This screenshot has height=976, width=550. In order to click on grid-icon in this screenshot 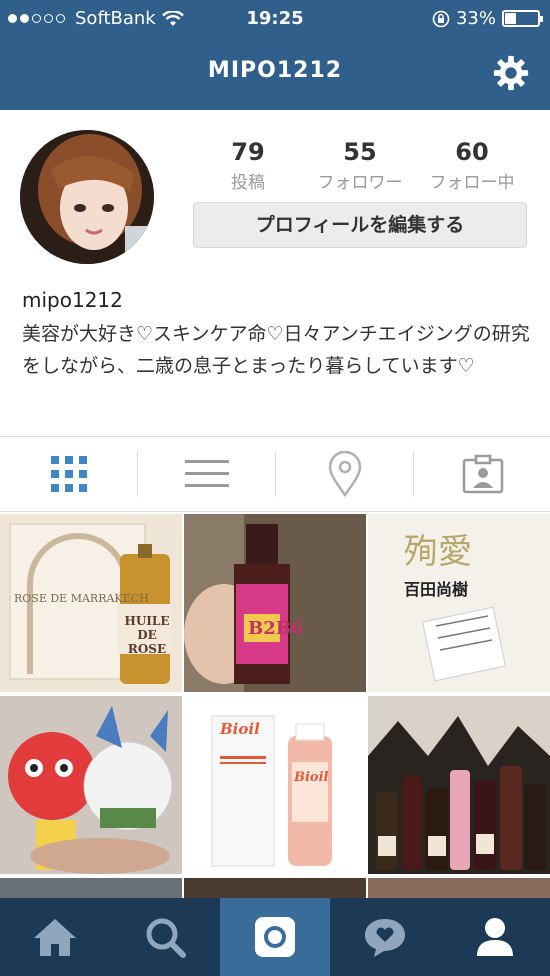, I will do `click(68, 474)`.